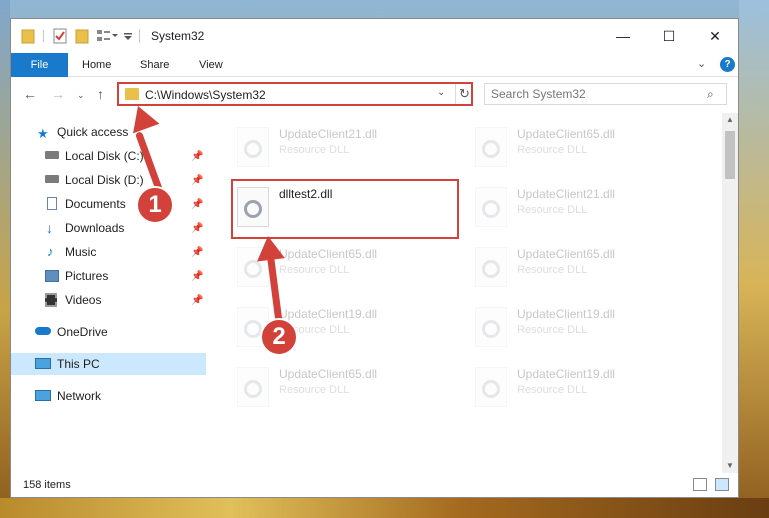 The width and height of the screenshot is (769, 518). I want to click on step-marker-2: 2, so click(279, 337).